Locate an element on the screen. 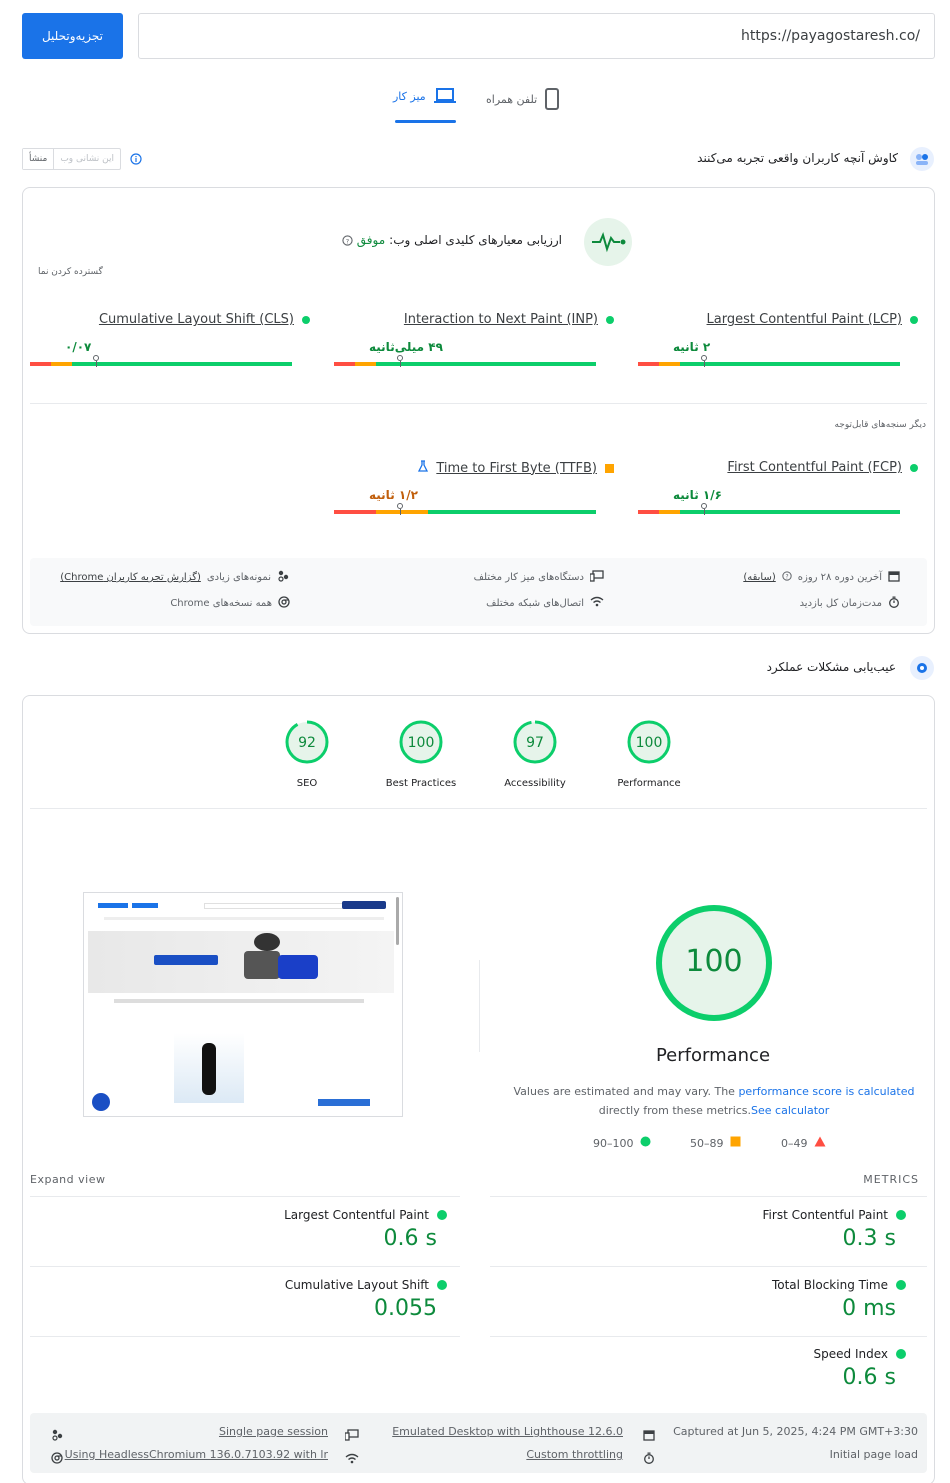  tab-desktop-label: میز کار is located at coordinates (409, 96).